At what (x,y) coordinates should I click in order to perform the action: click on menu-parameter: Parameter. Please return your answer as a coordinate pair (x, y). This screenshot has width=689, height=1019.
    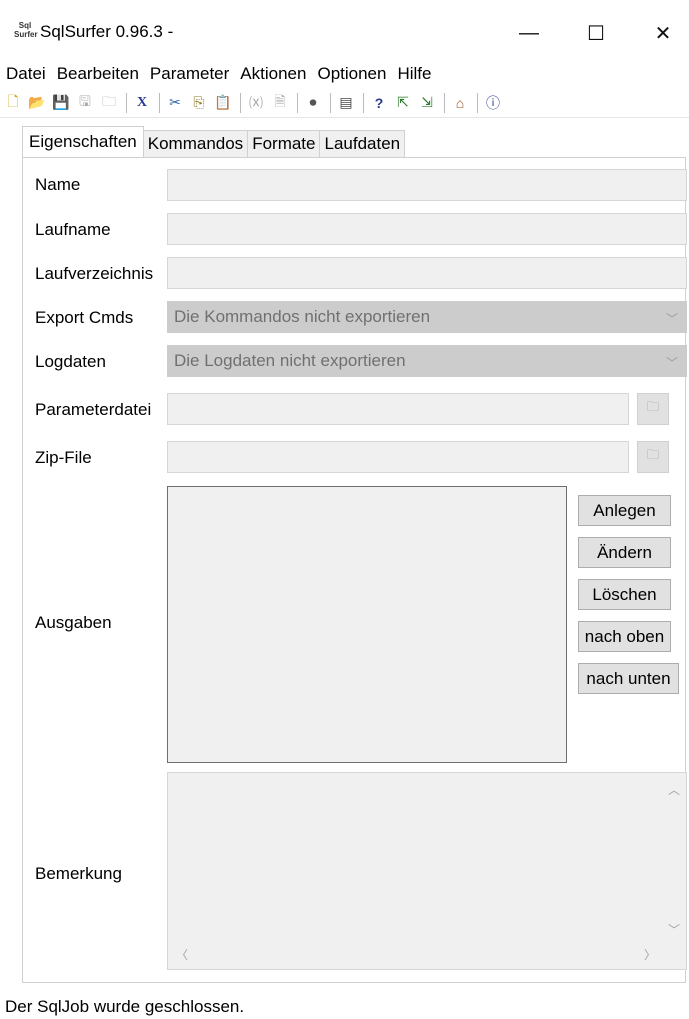
    Looking at the image, I should click on (189, 74).